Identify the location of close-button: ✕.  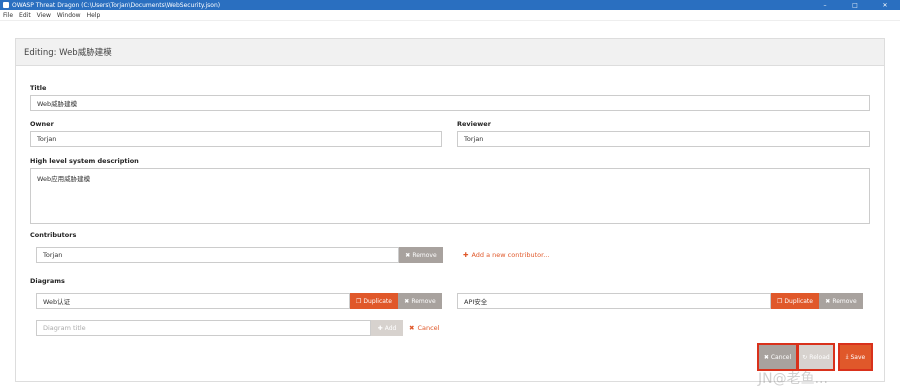
(885, 5).